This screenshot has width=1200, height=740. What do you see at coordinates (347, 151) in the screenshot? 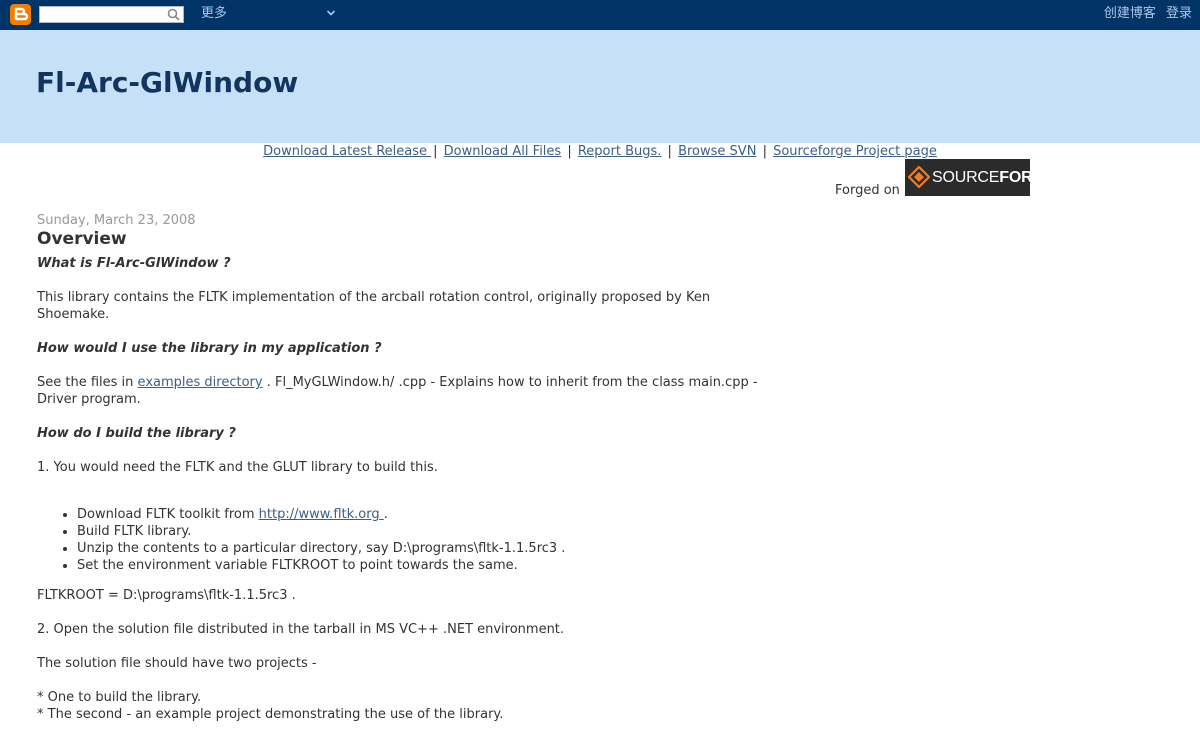
I see `download-latest-release-link: Download Latest Release` at bounding box center [347, 151].